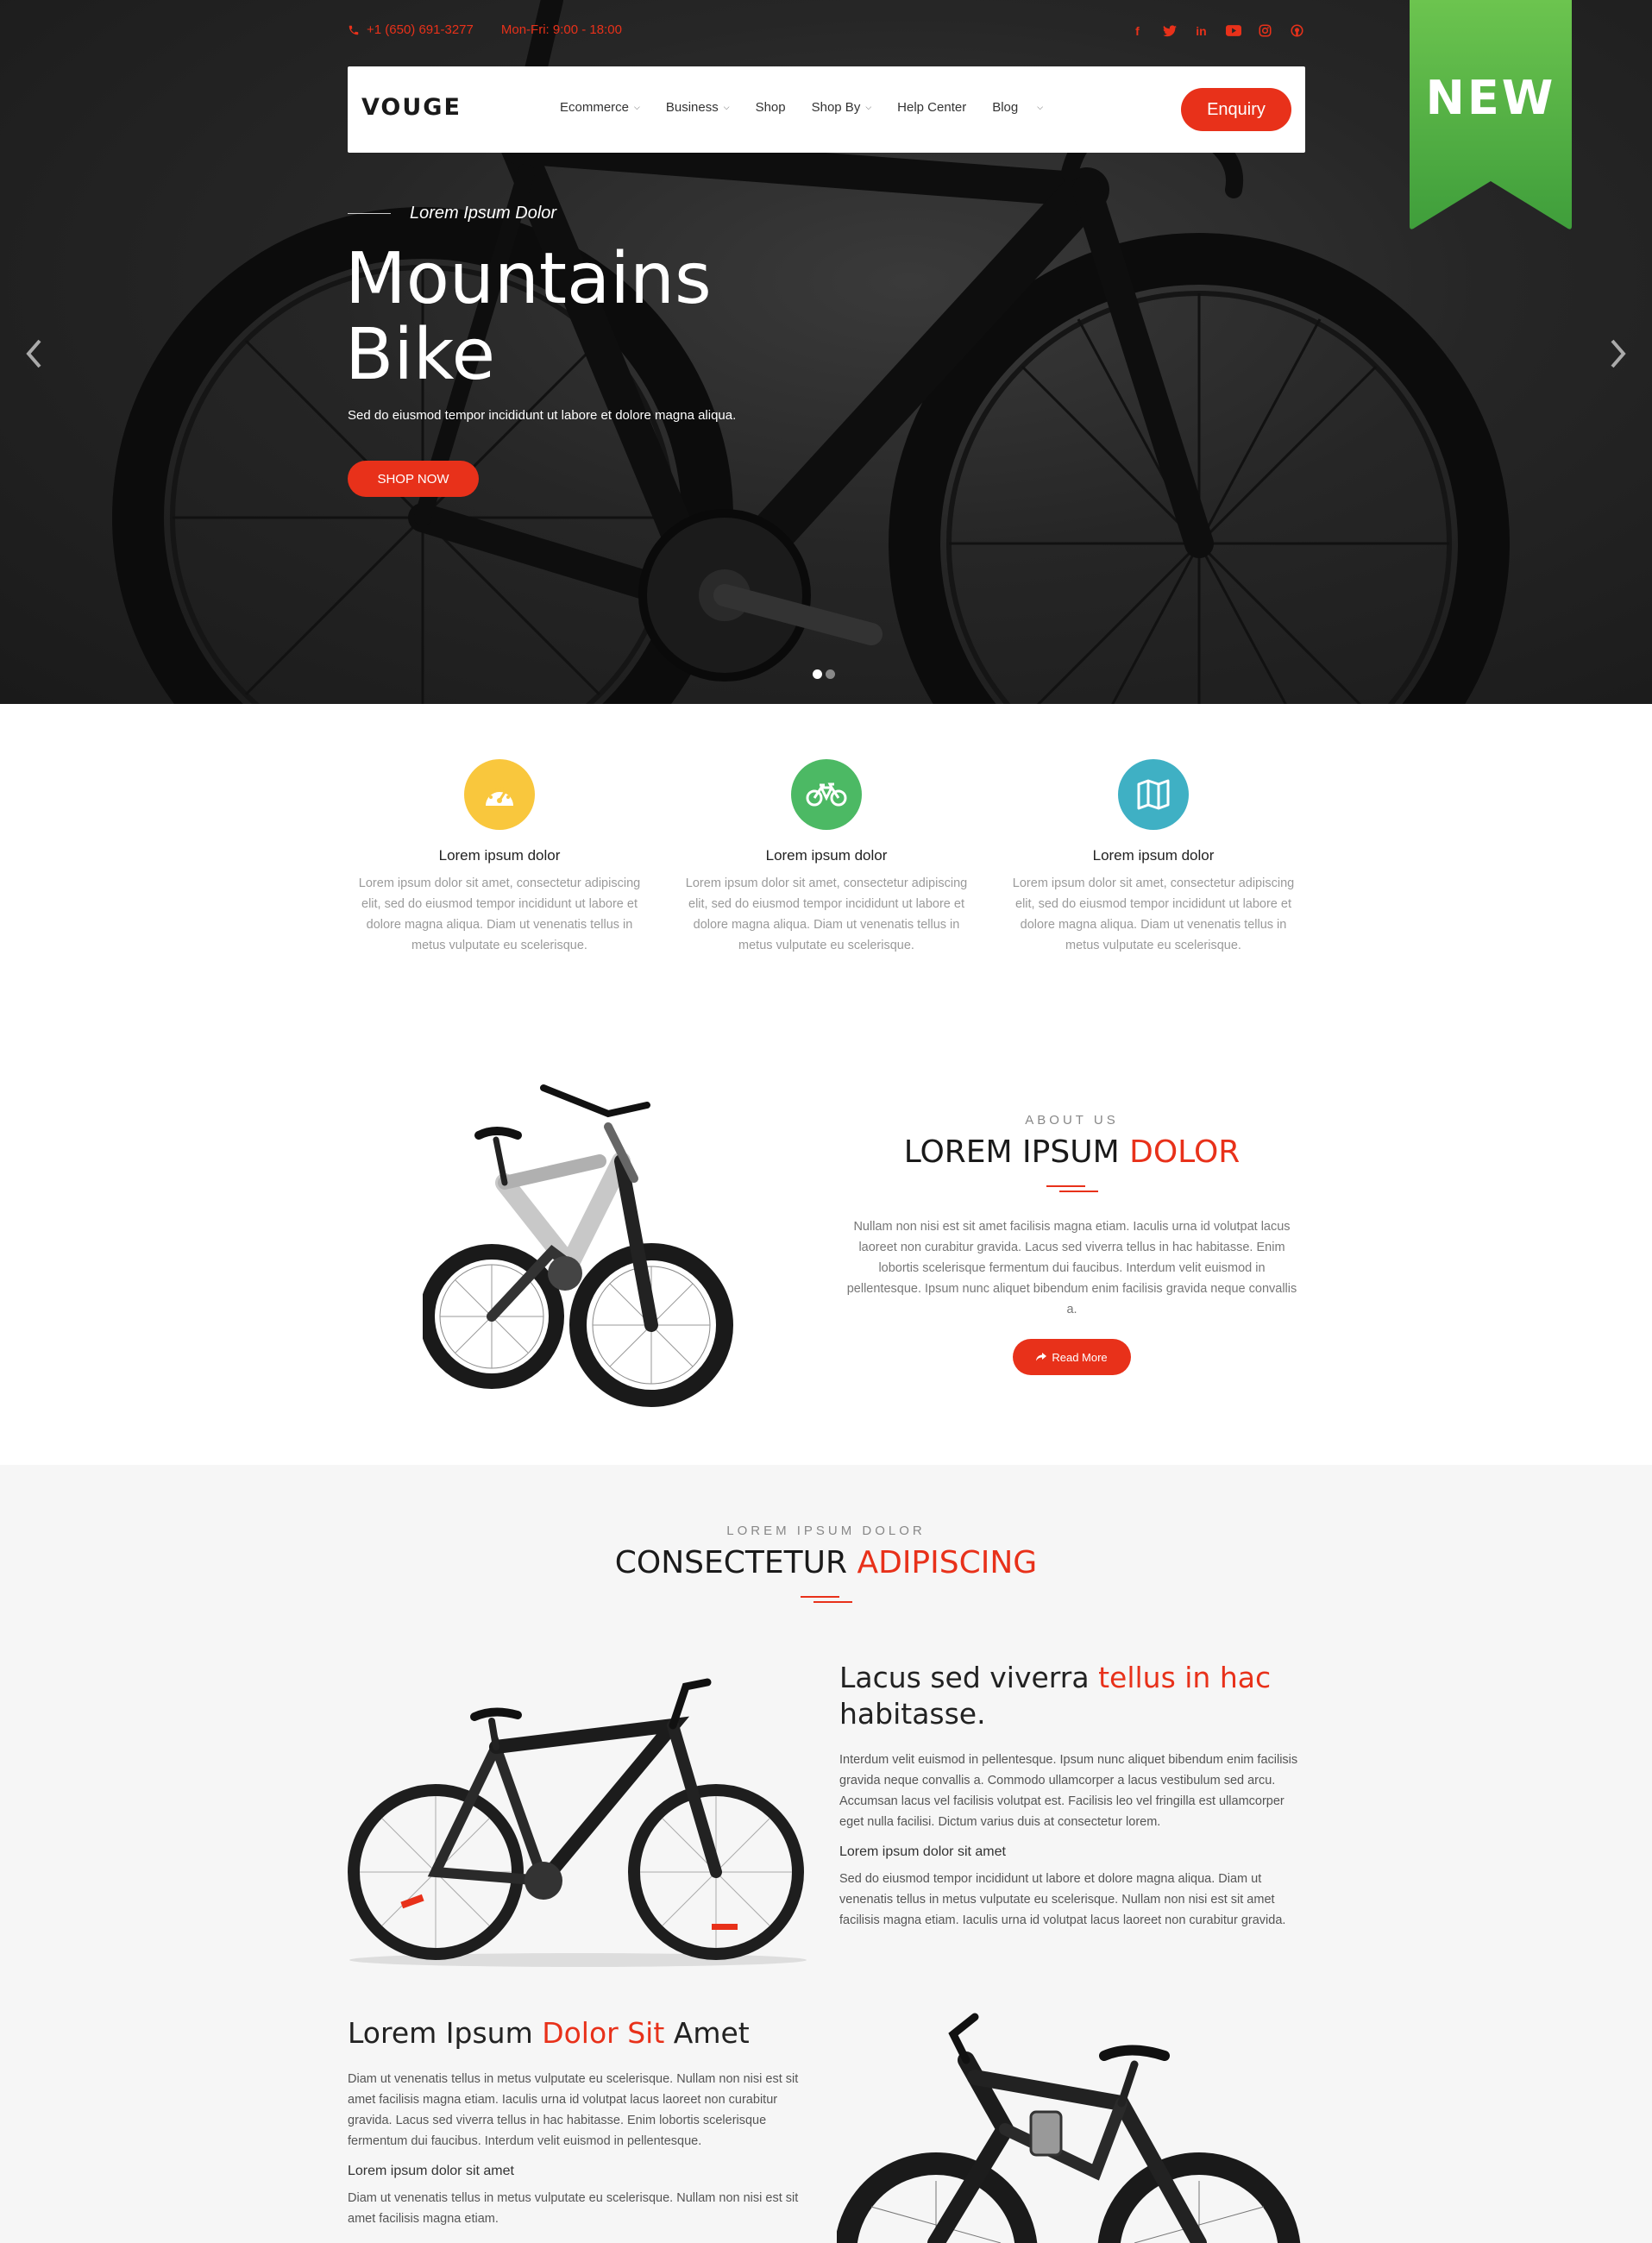  Describe the element at coordinates (1169, 30) in the screenshot. I see `twitter-icon` at that location.